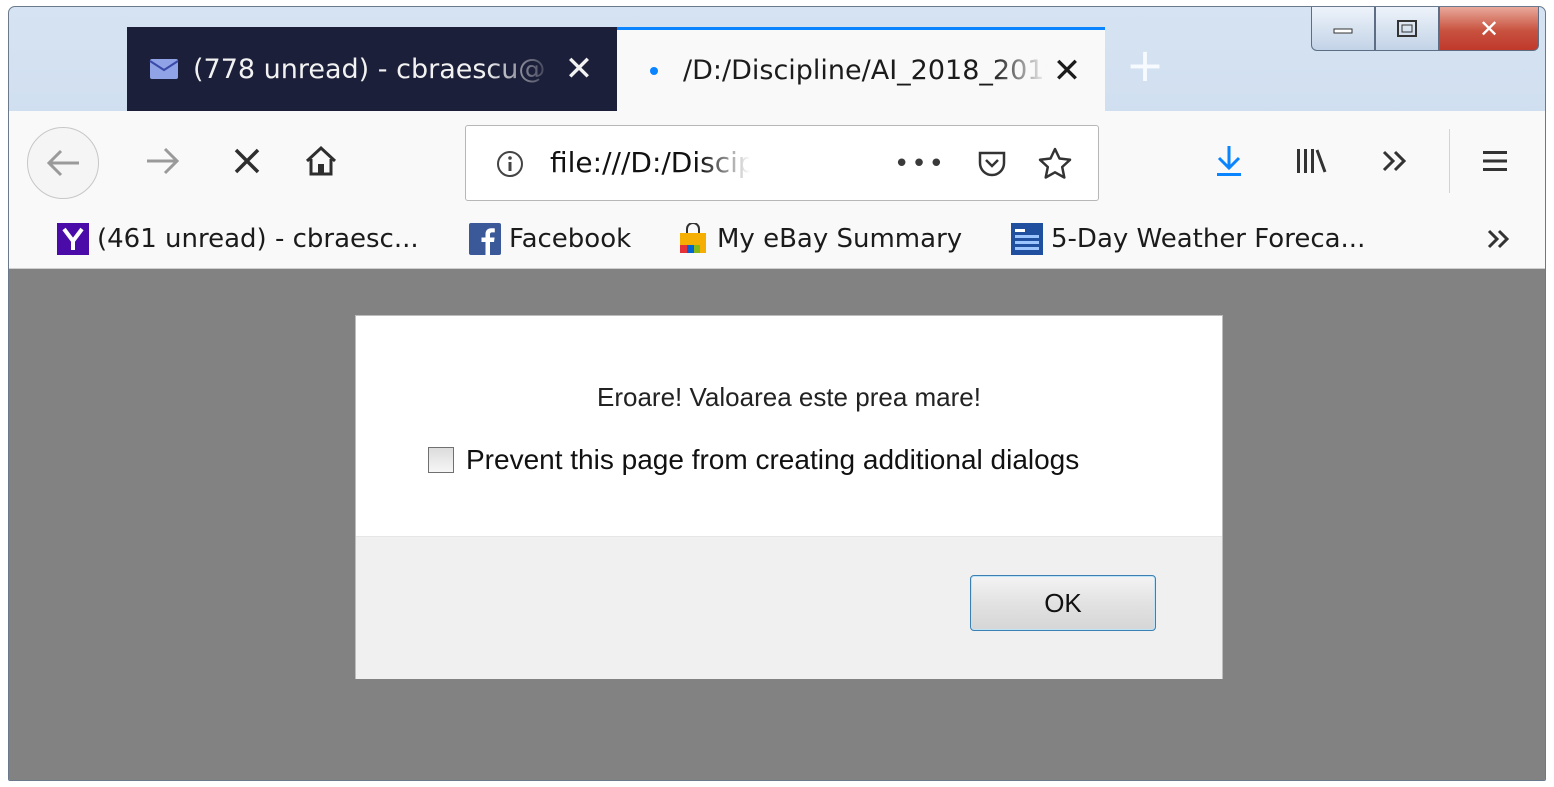 The height and width of the screenshot is (787, 1554). I want to click on stop-button, so click(247, 161).